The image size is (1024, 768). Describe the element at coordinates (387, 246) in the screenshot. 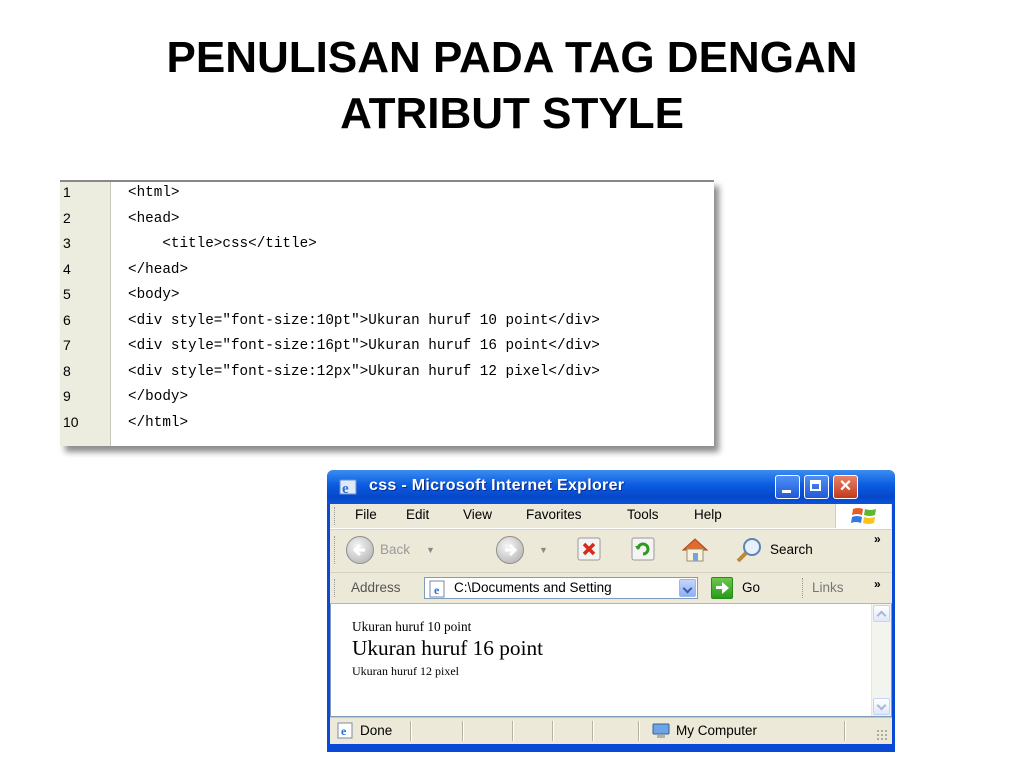

I see `code-line: 3 <title>css</title>` at that location.